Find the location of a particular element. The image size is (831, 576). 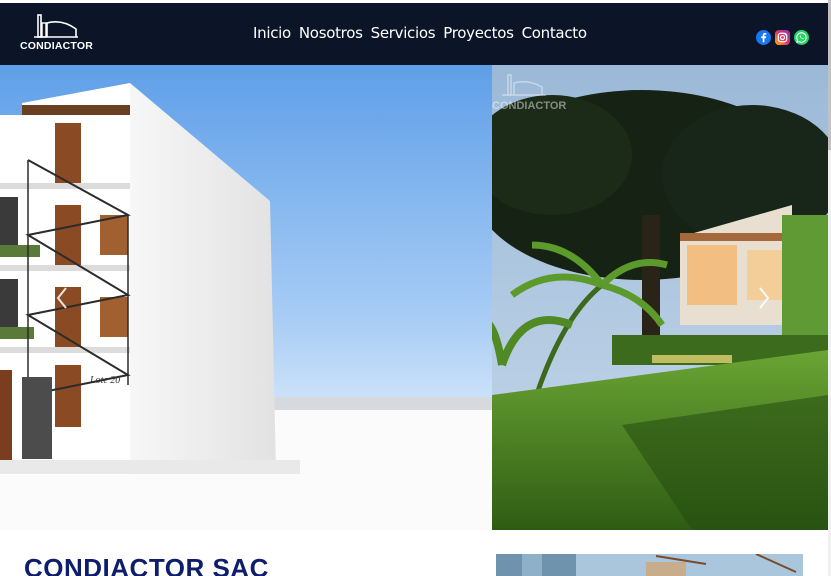

nav-item-servicios: Servicios is located at coordinates (403, 35).